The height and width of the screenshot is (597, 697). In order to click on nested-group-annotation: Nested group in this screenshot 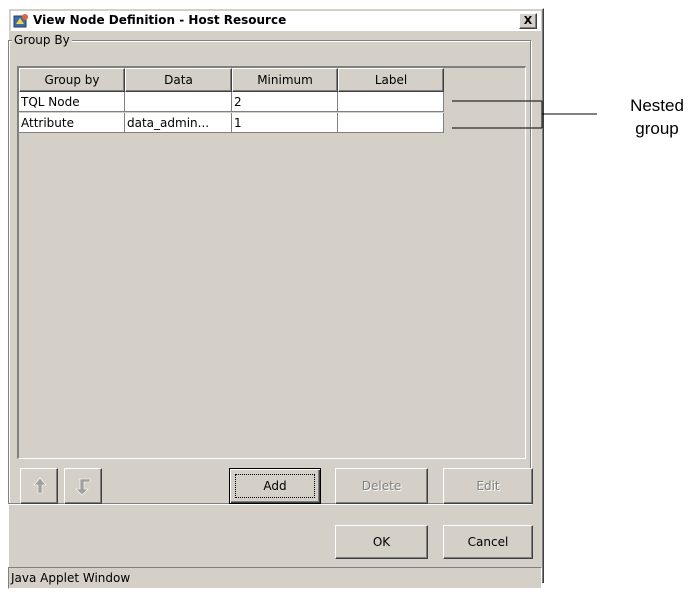, I will do `click(657, 117)`.